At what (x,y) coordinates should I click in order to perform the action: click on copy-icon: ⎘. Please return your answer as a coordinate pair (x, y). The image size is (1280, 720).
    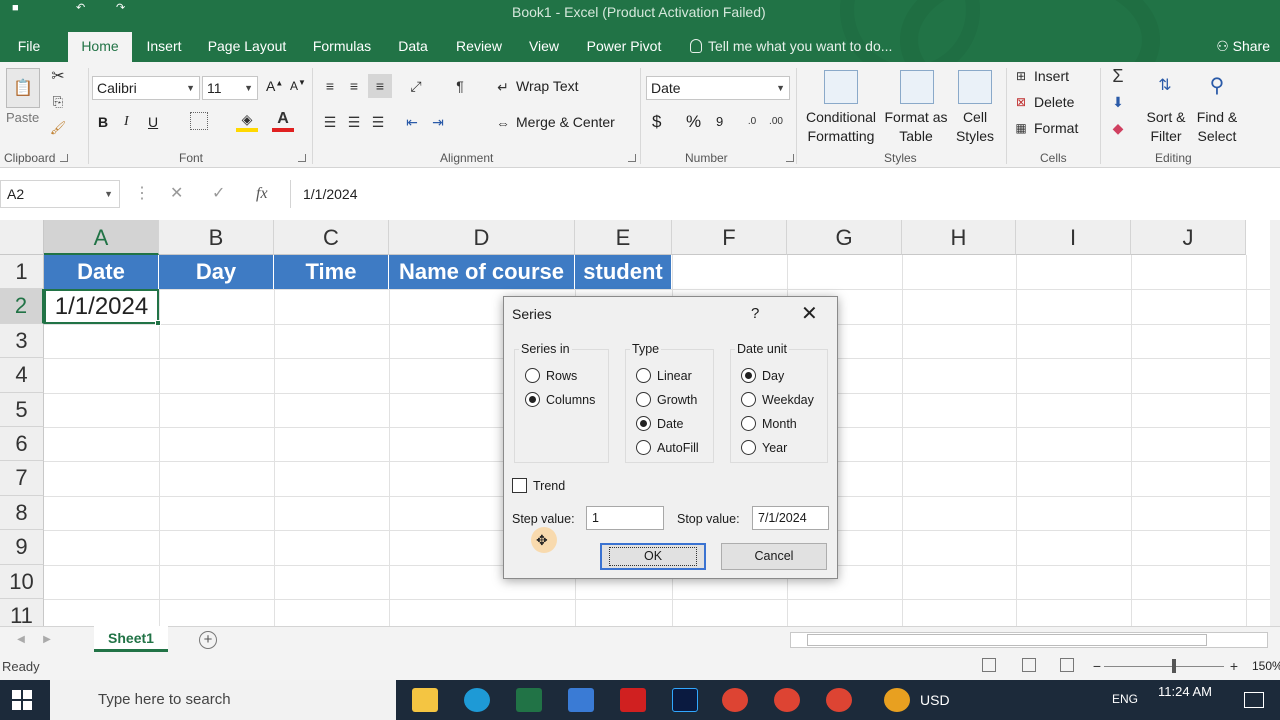
    Looking at the image, I should click on (58, 102).